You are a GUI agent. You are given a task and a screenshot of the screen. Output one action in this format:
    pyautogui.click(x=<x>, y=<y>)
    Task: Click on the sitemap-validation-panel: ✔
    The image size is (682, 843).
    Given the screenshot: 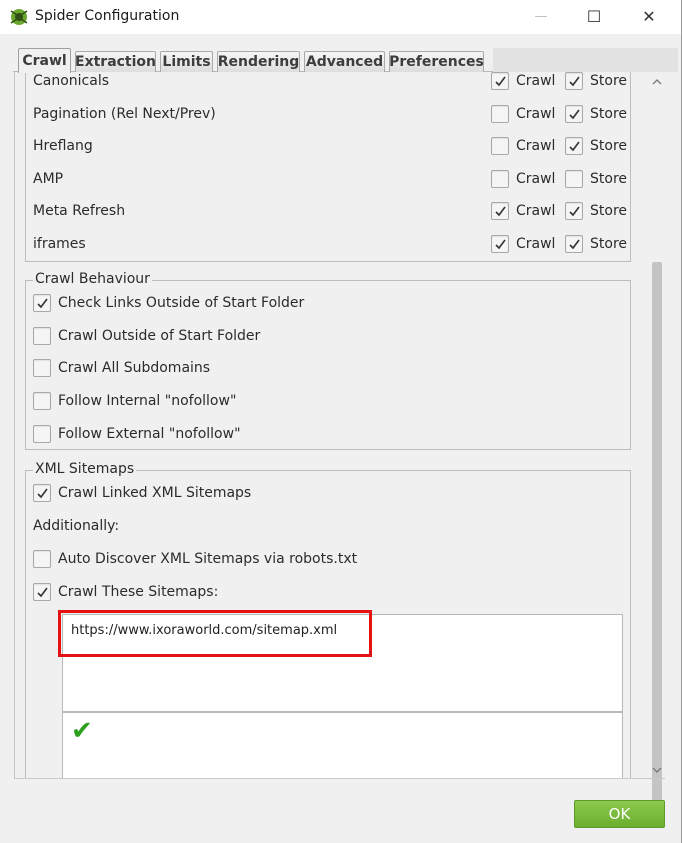 What is the action you would take?
    pyautogui.click(x=342, y=745)
    